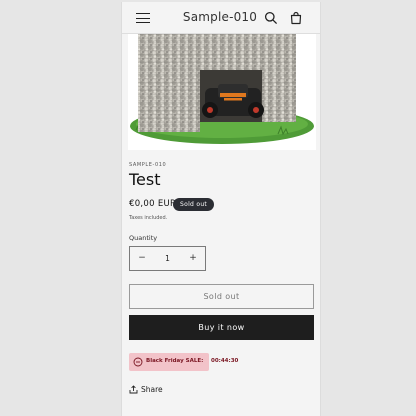 This screenshot has width=416, height=416. What do you see at coordinates (193, 258) in the screenshot?
I see `increase-quantity-button: +` at bounding box center [193, 258].